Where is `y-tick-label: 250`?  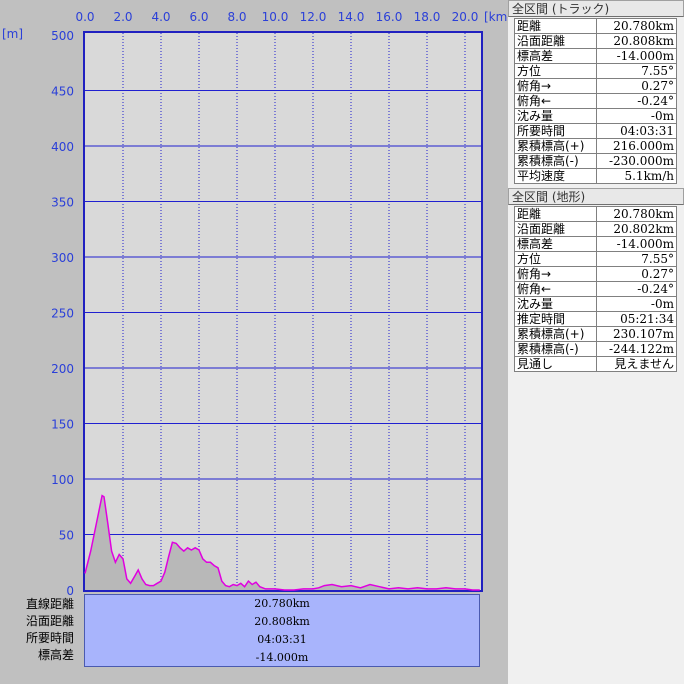
y-tick-label: 250 is located at coordinates (62, 314).